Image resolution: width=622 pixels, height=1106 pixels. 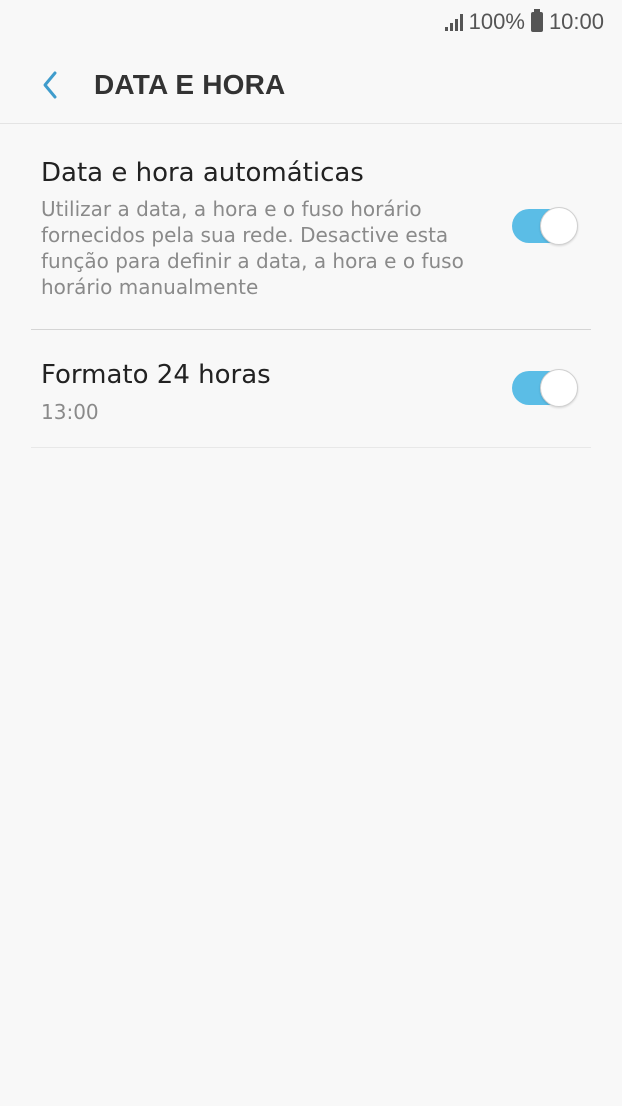 What do you see at coordinates (453, 22) in the screenshot?
I see `signal-icon` at bounding box center [453, 22].